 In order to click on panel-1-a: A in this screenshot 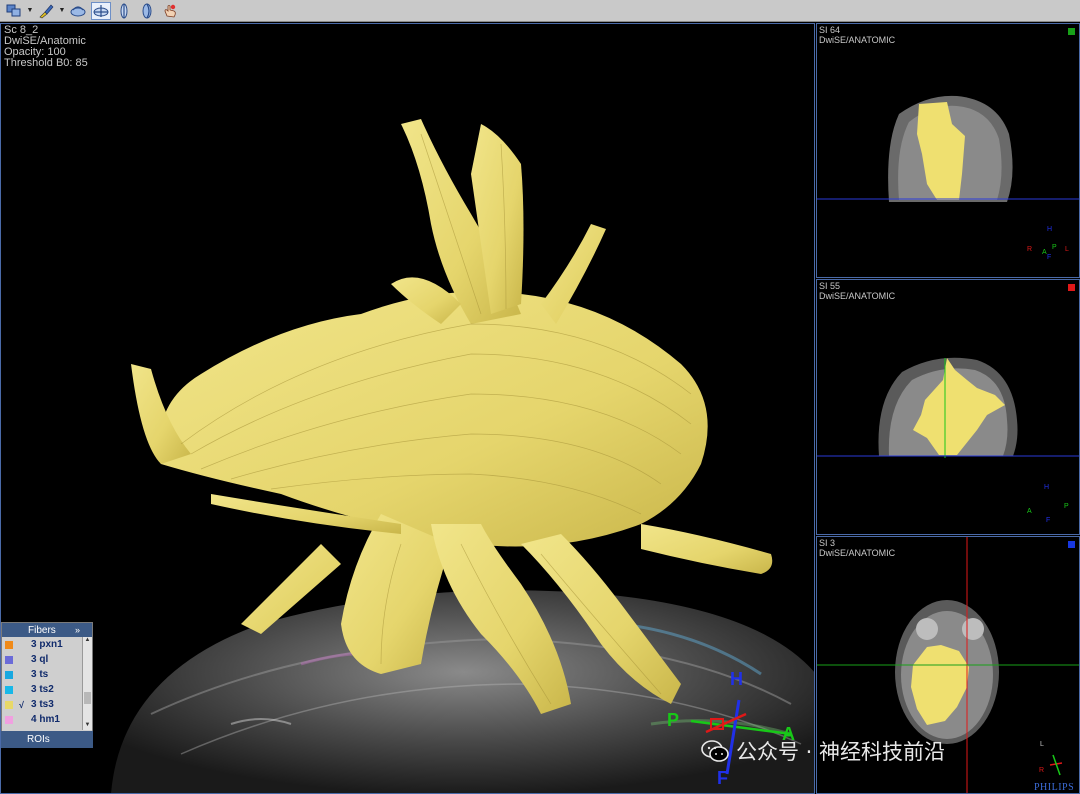, I will do `click(1044, 252)`.